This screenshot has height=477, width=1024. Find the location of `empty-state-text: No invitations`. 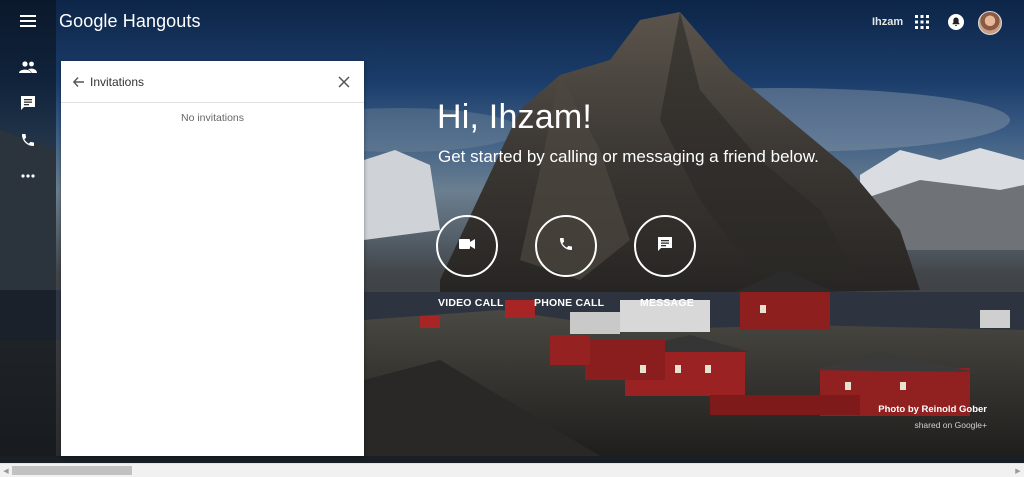

empty-state-text: No invitations is located at coordinates (212, 118).